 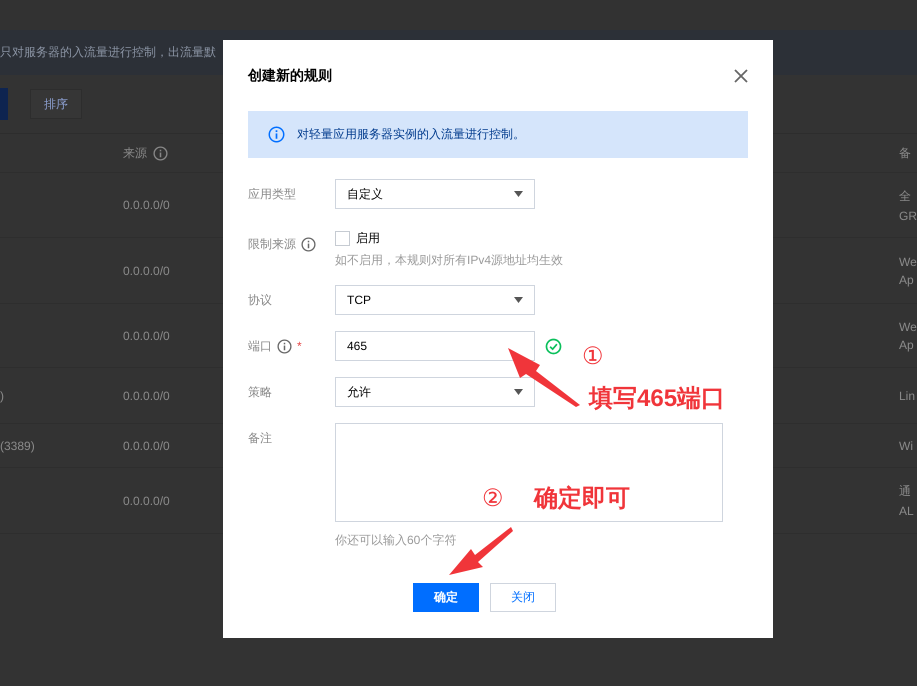 What do you see at coordinates (905, 491) in the screenshot?
I see `table-cell: 通` at bounding box center [905, 491].